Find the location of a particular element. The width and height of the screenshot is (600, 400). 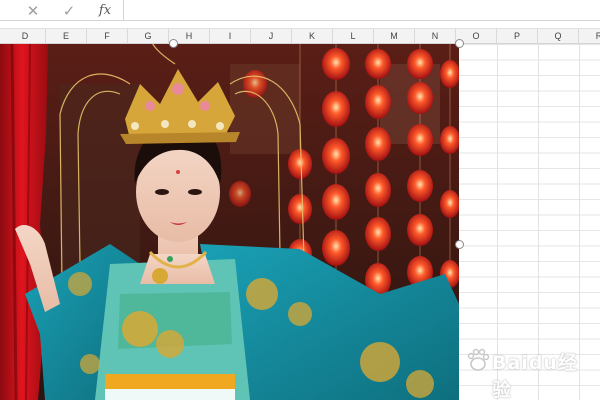

watermark-text: Baidu经验 is located at coordinates (535, 376).